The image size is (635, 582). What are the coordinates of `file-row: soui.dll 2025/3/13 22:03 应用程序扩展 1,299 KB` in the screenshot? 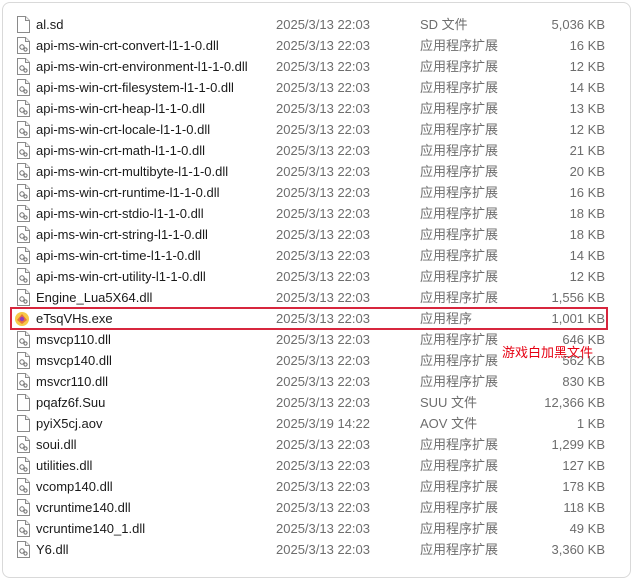 It's located at (317, 444).